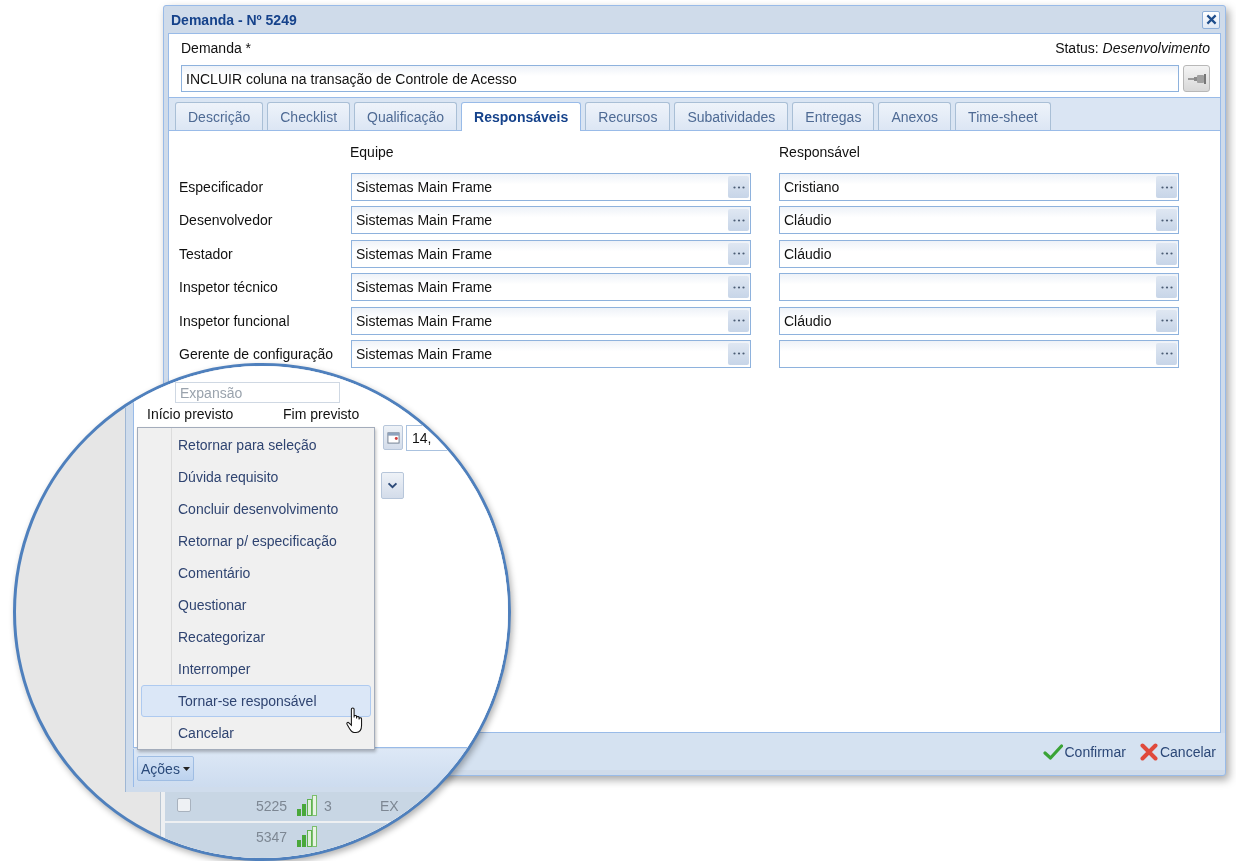  I want to click on menu-item: Questionar, so click(256, 605).